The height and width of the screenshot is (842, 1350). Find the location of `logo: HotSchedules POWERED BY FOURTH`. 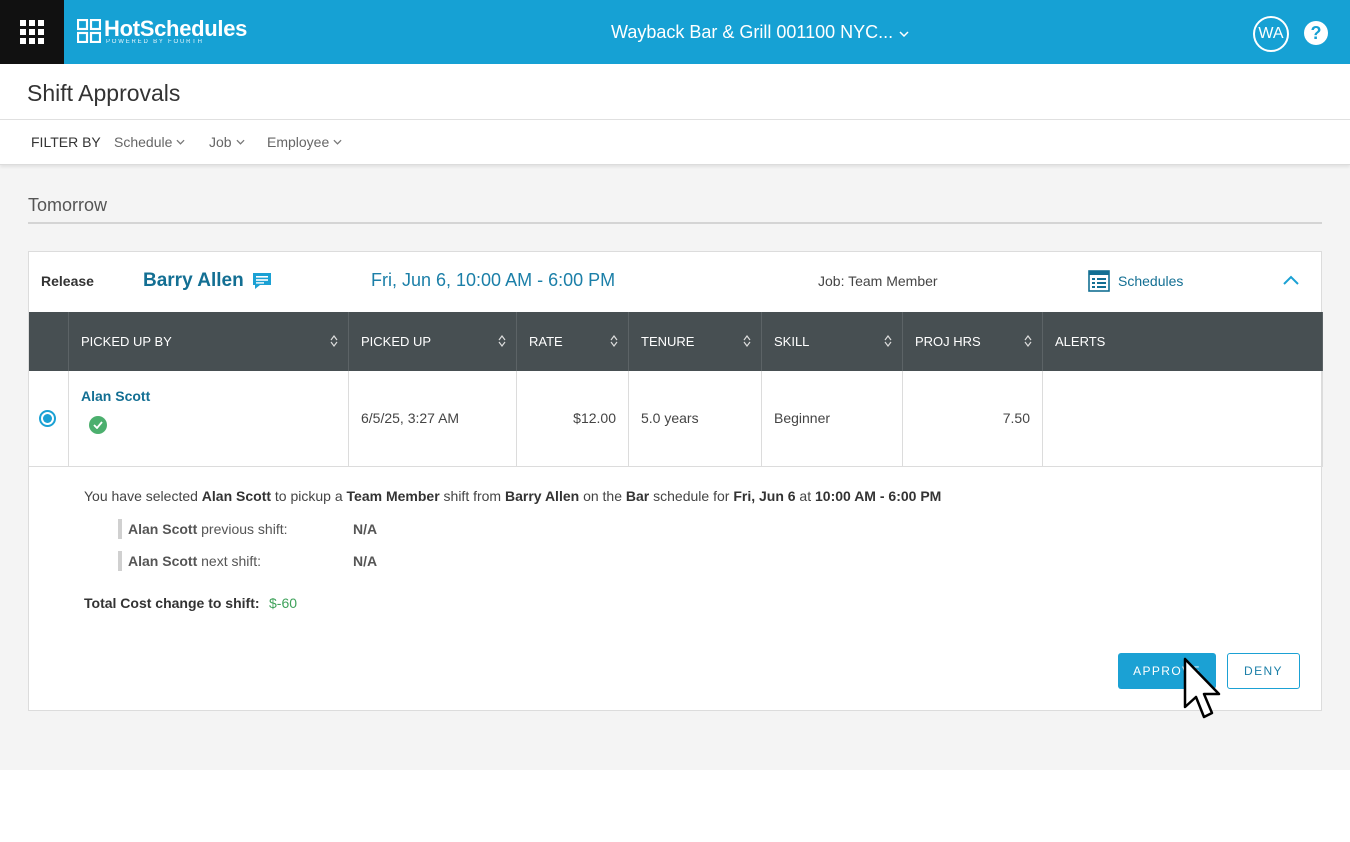

logo: HotSchedules POWERED BY FOURTH is located at coordinates (162, 32).